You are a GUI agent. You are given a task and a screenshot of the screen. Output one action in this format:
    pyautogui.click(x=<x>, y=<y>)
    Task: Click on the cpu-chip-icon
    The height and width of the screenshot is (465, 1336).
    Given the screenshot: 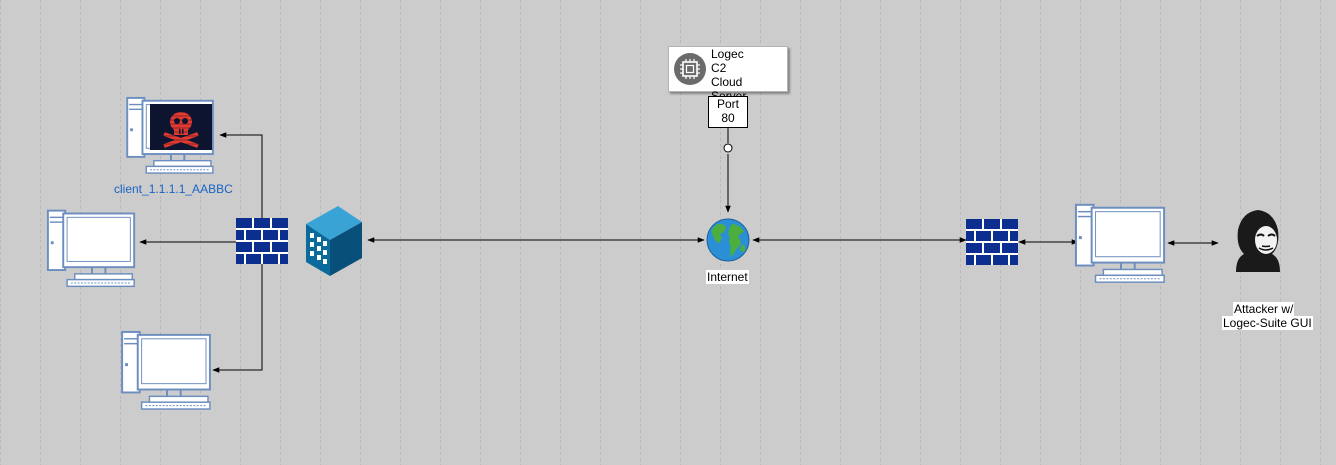 What is the action you would take?
    pyautogui.click(x=690, y=69)
    